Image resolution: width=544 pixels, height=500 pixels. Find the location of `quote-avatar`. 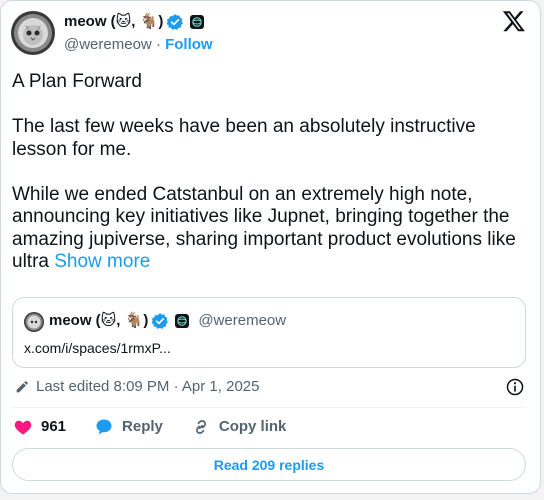

quote-avatar is located at coordinates (34, 322).